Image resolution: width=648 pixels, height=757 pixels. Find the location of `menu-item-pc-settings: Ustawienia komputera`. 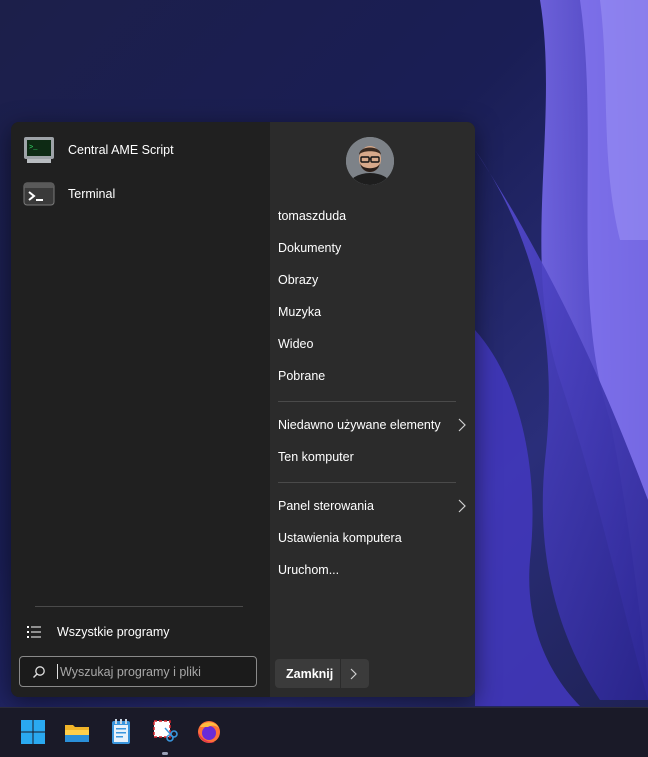

menu-item-pc-settings: Ustawienia komputera is located at coordinates (368, 538).